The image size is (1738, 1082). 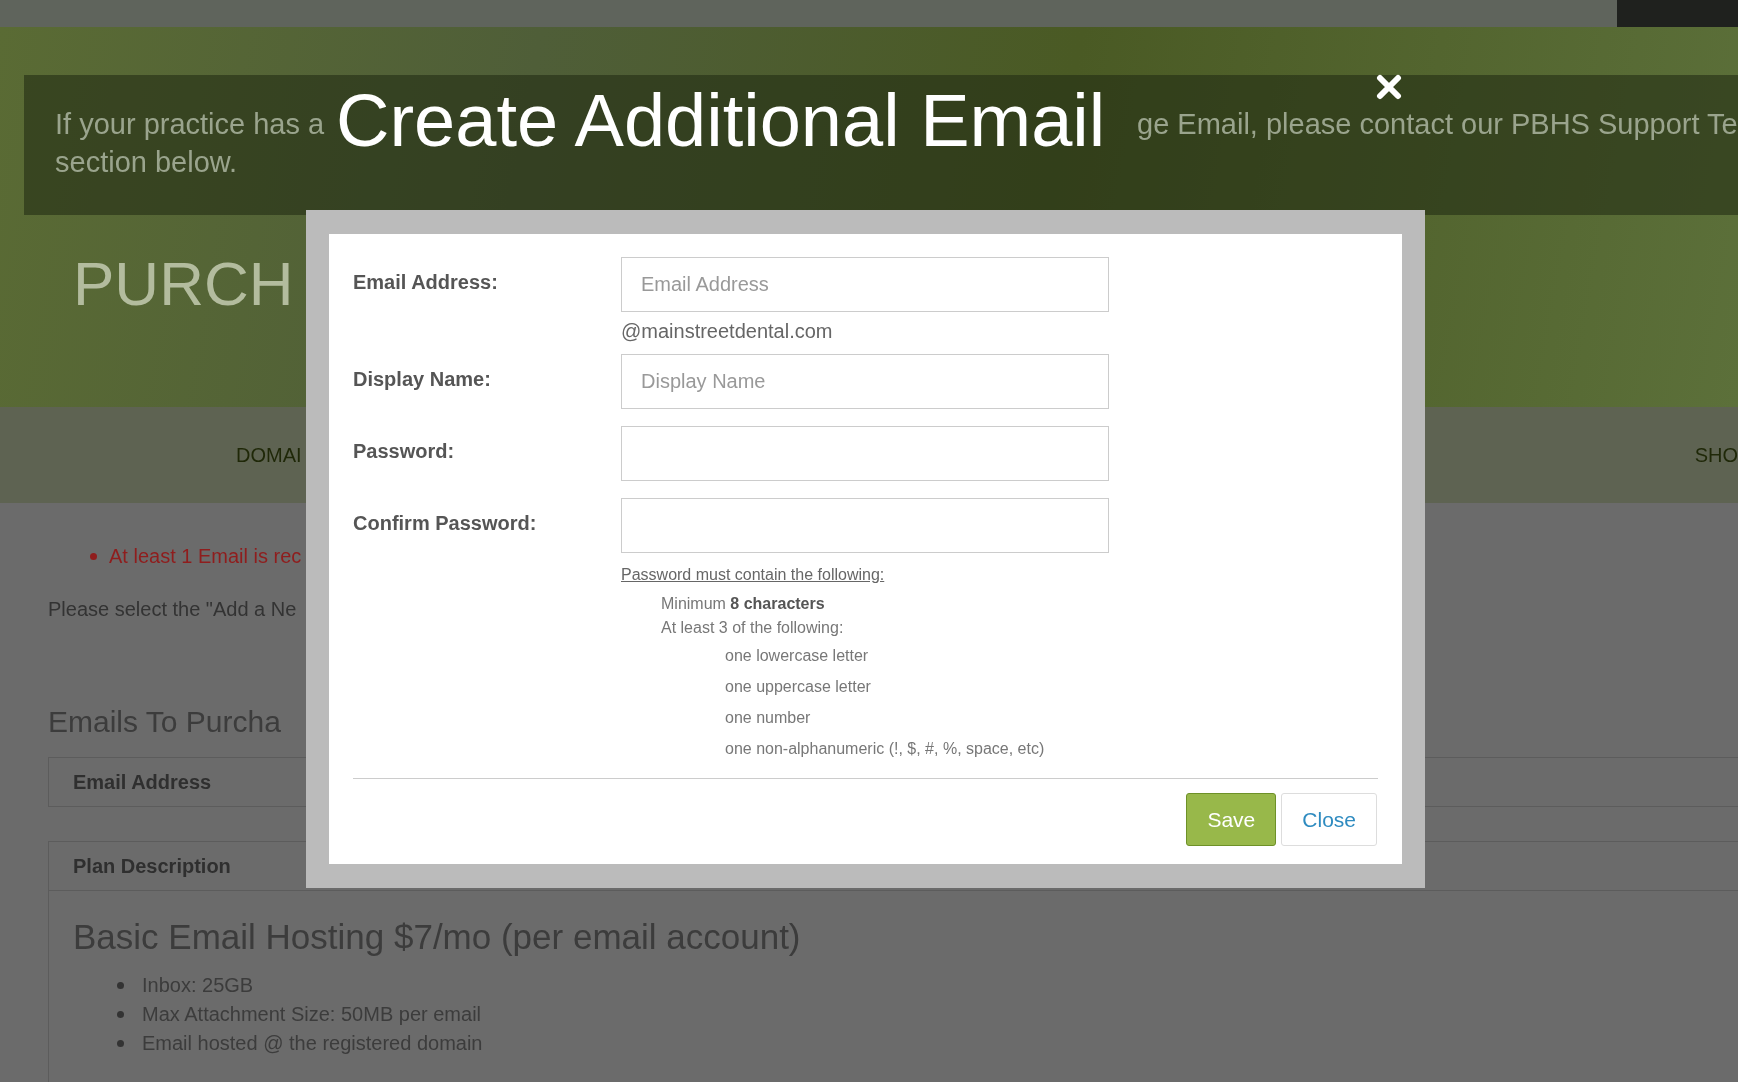 I want to click on rule-item: one number, so click(x=768, y=718).